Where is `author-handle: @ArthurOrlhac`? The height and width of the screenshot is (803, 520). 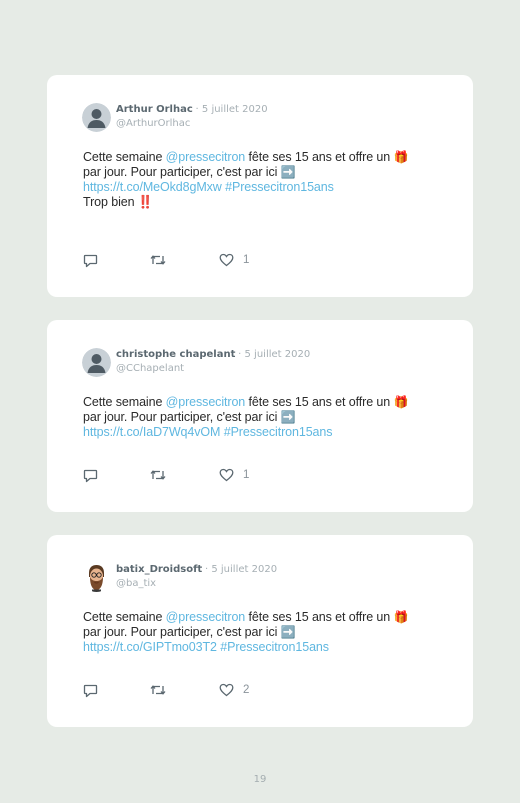 author-handle: @ArthurOrlhac is located at coordinates (153, 124).